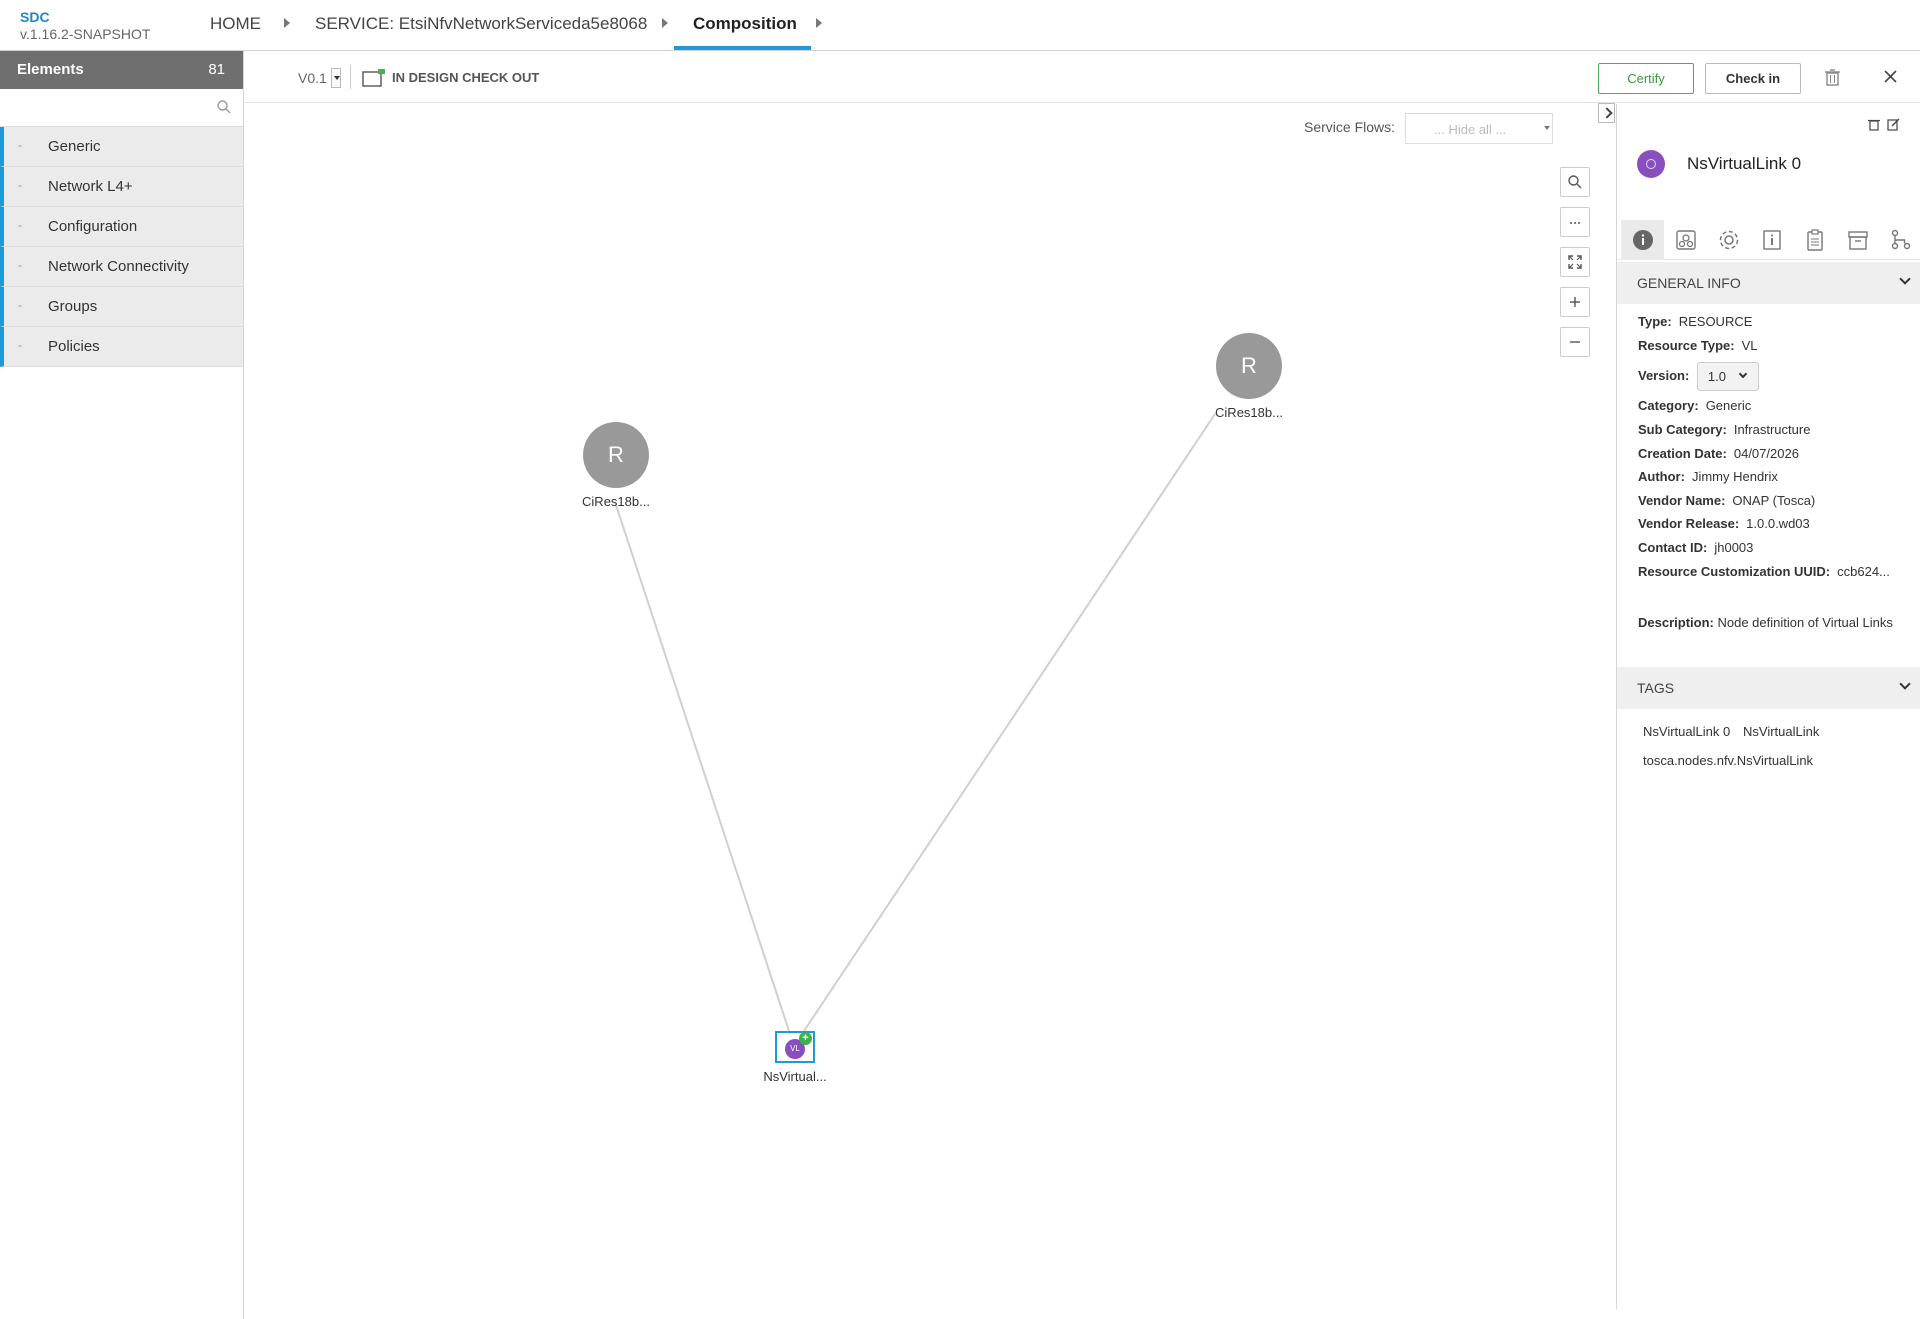 The width and height of the screenshot is (1920, 1319). What do you see at coordinates (373, 78) in the screenshot?
I see `checkout-status-icon` at bounding box center [373, 78].